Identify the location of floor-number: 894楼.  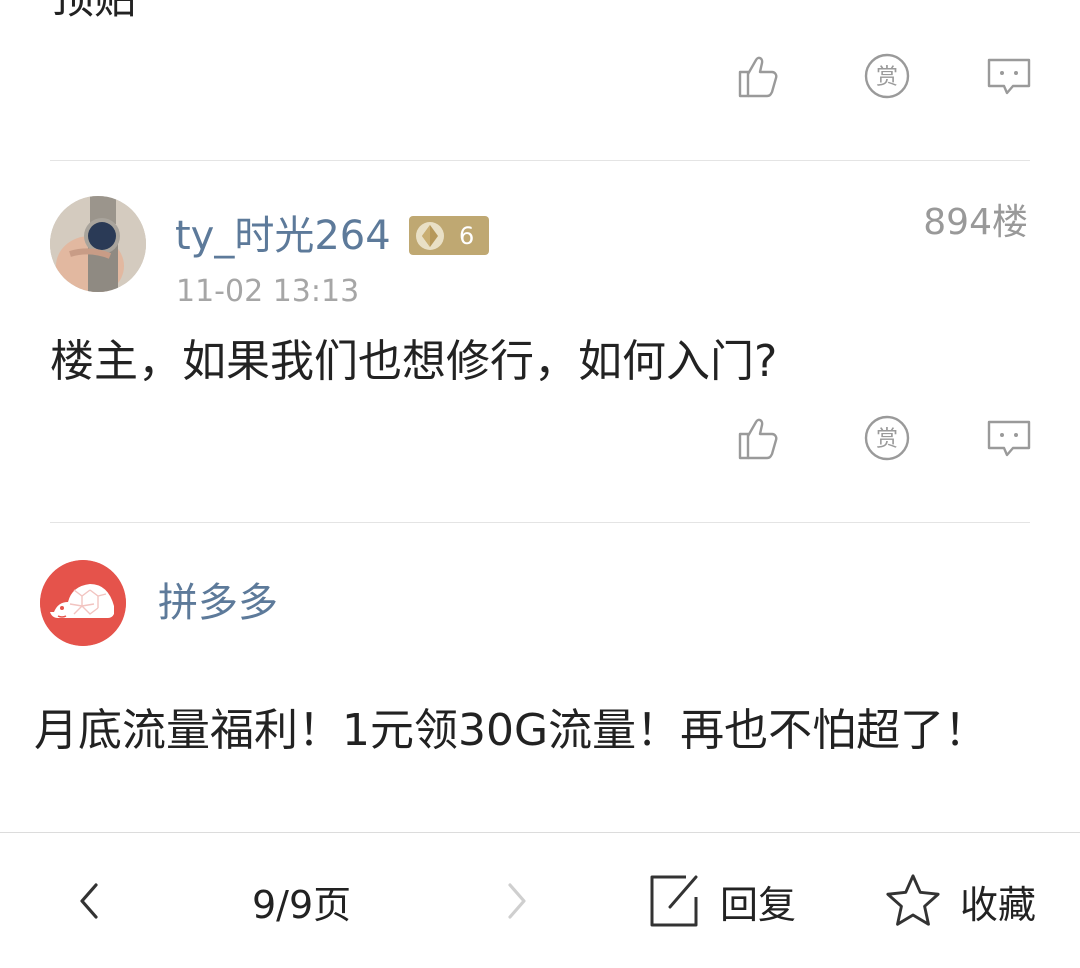
(975, 222).